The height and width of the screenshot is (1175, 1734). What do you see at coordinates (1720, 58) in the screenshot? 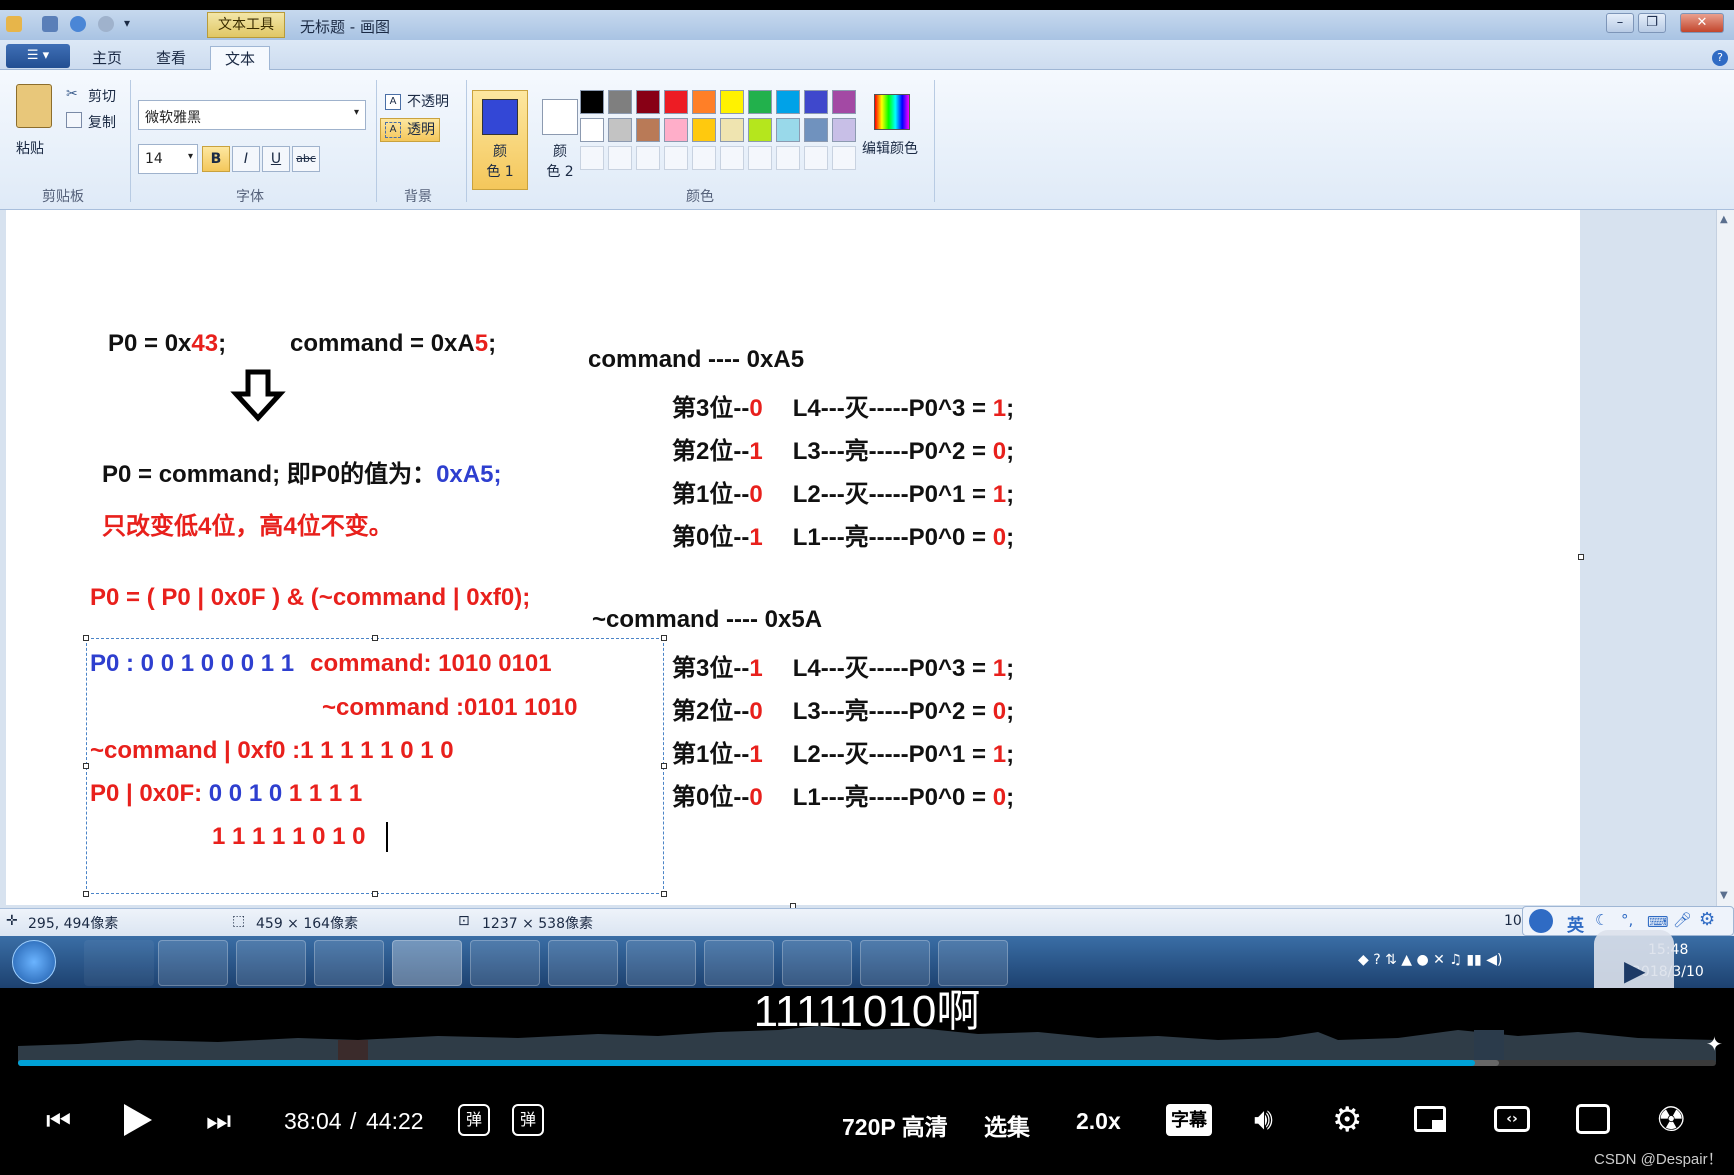
I see `help-icon: ?` at bounding box center [1720, 58].